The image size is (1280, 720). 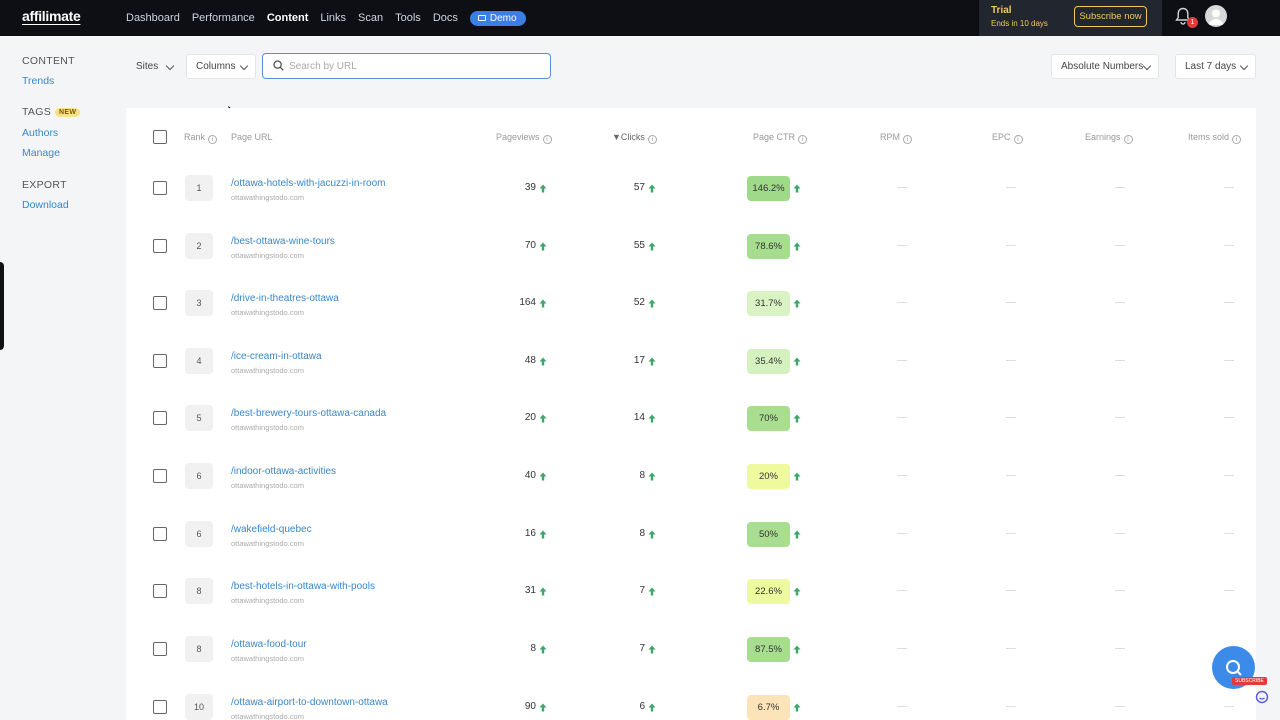 I want to click on header-rpm: RPM i, so click(x=896, y=138).